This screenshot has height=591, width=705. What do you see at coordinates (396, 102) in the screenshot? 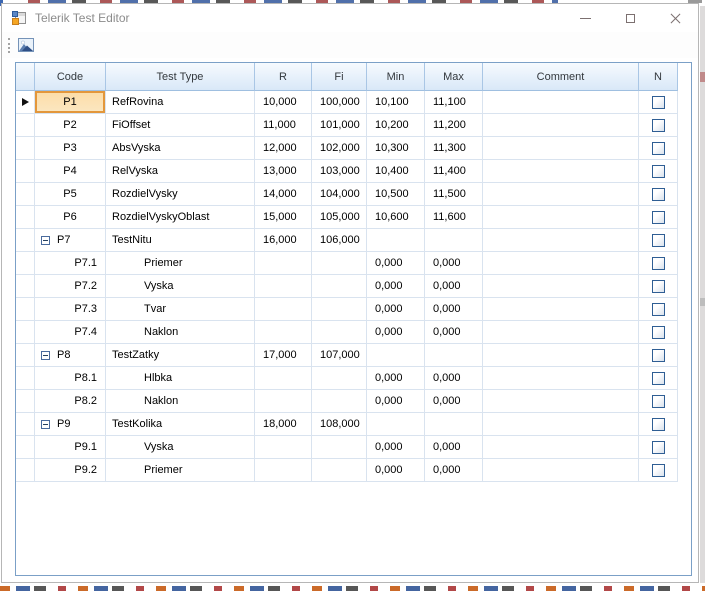
I see `cell-min: 10,100` at bounding box center [396, 102].